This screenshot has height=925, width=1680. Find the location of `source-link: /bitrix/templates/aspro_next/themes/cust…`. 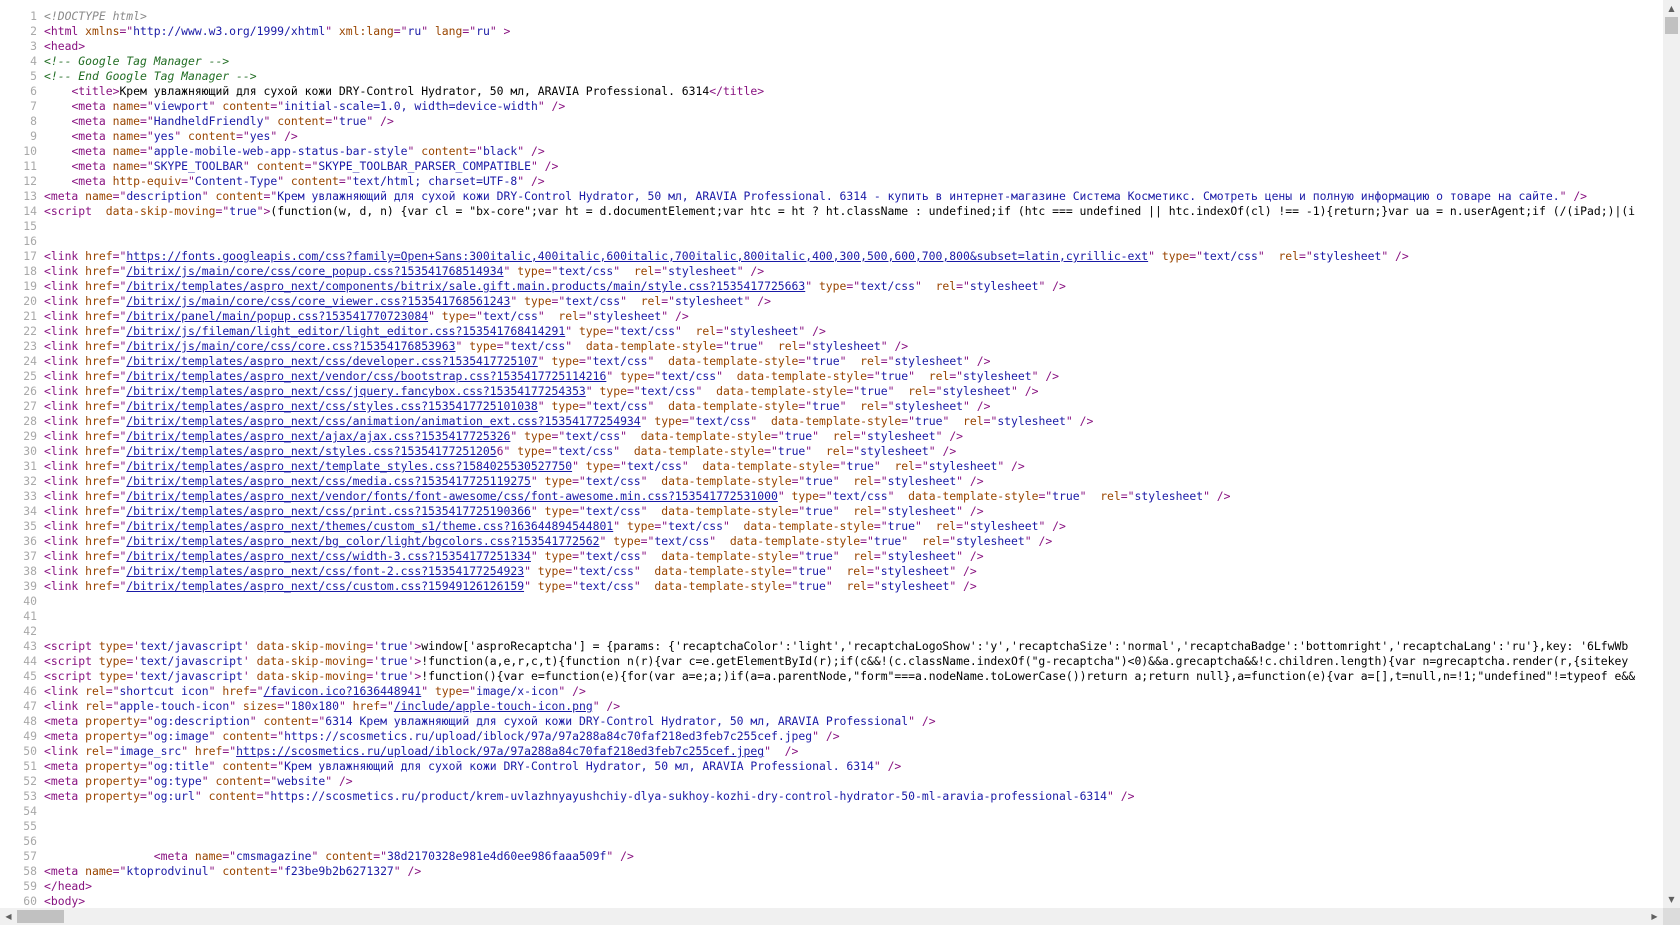

source-link: /bitrix/templates/aspro_next/themes/cust… is located at coordinates (369, 526).